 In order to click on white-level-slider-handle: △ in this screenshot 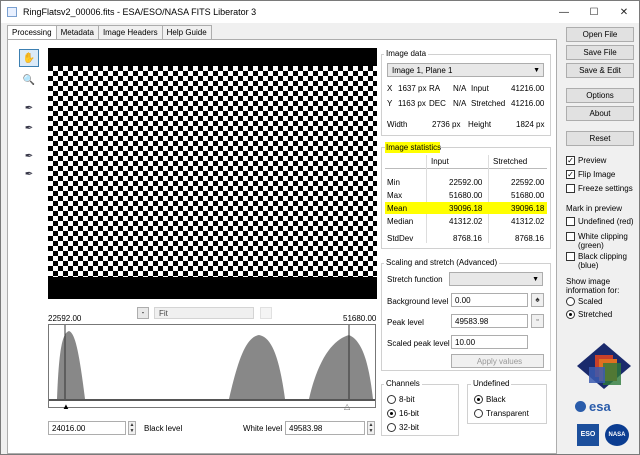, I will do `click(347, 406)`.